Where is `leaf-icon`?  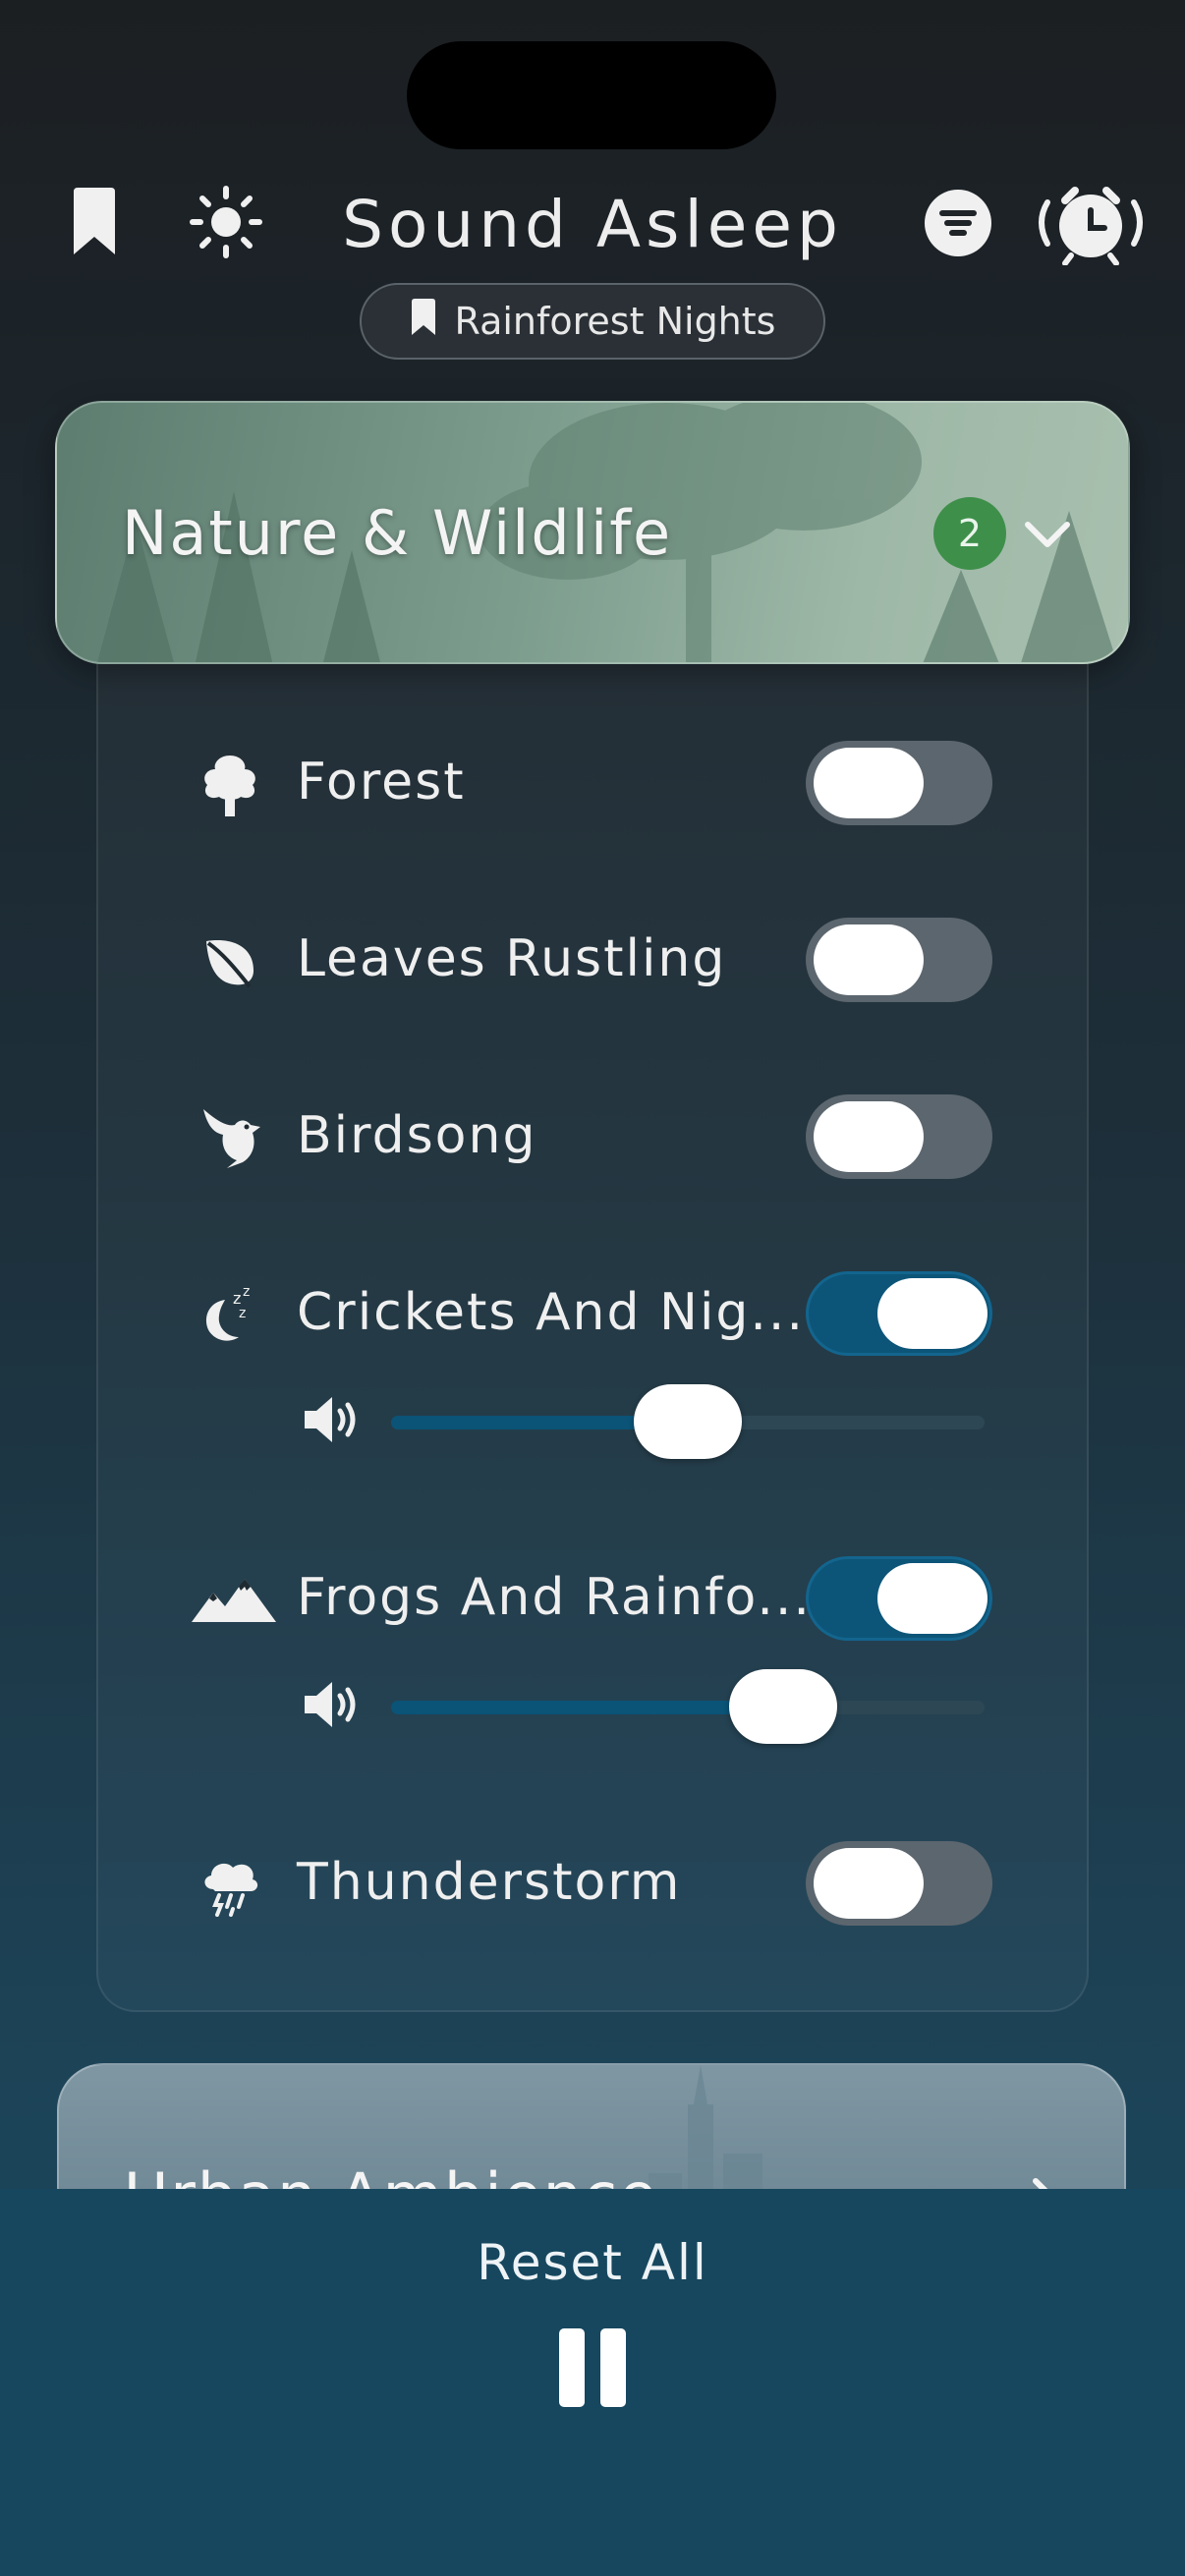 leaf-icon is located at coordinates (230, 960).